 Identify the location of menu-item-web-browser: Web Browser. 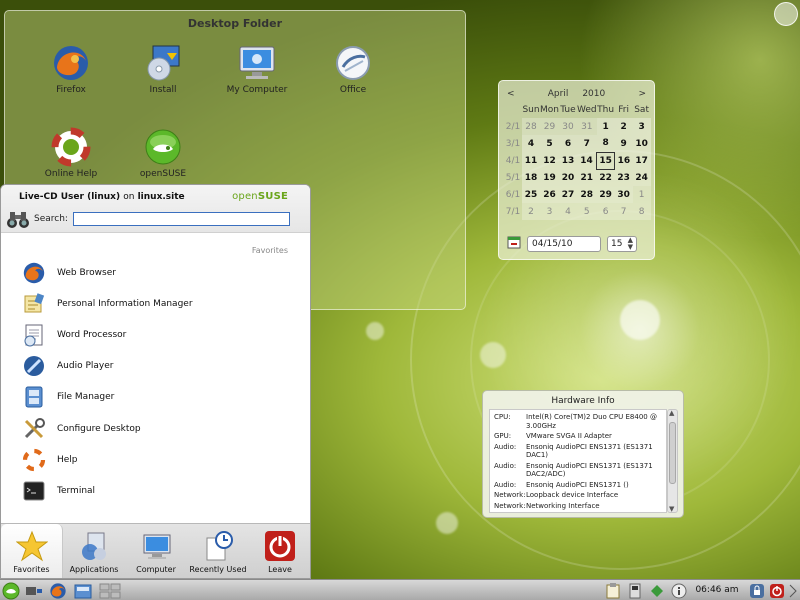
(107, 272).